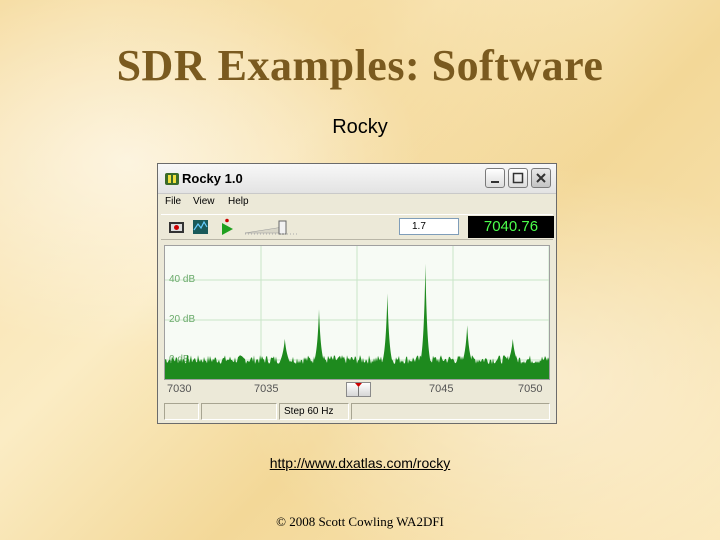  I want to click on db-label: 40 dB, so click(182, 279).